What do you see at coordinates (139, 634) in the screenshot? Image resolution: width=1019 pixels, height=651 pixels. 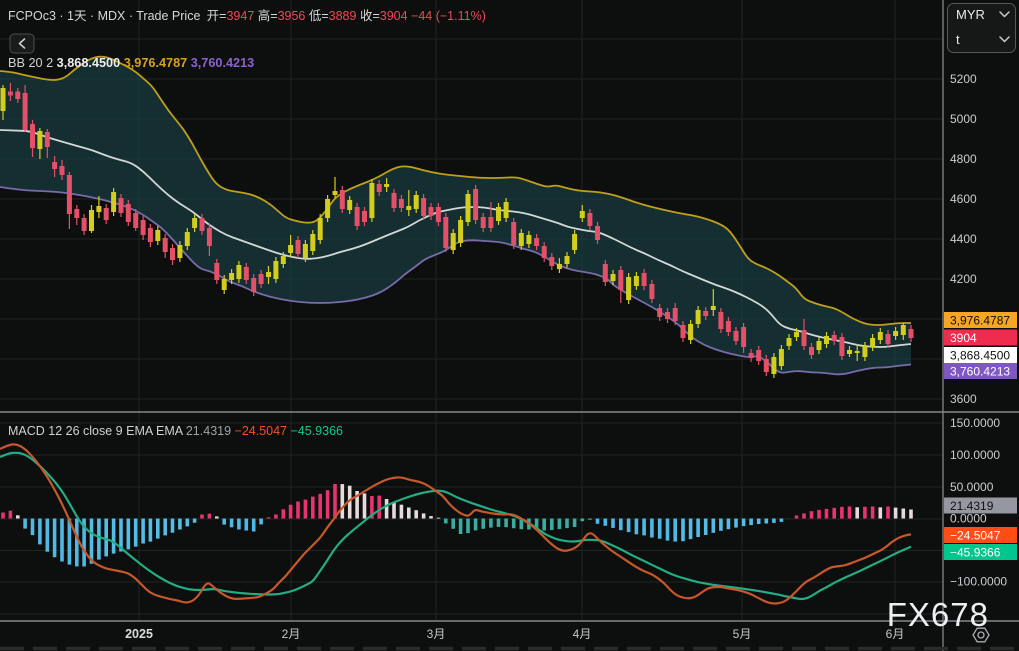 I see `svg-text: 2025` at bounding box center [139, 634].